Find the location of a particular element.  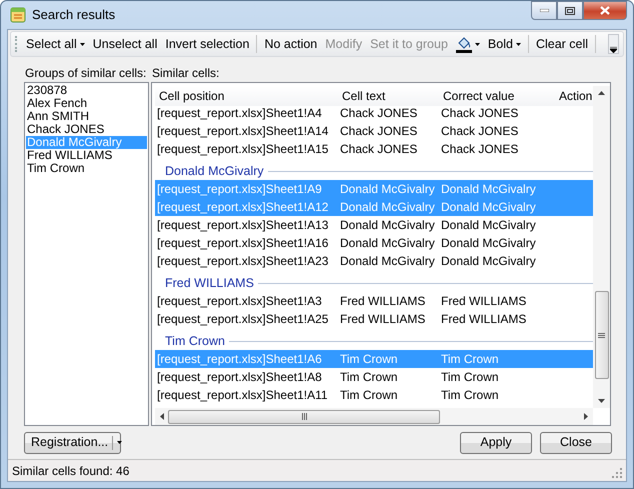

table-cell-text: [request_report.xlsx]Sheet1!A8 is located at coordinates (239, 377).